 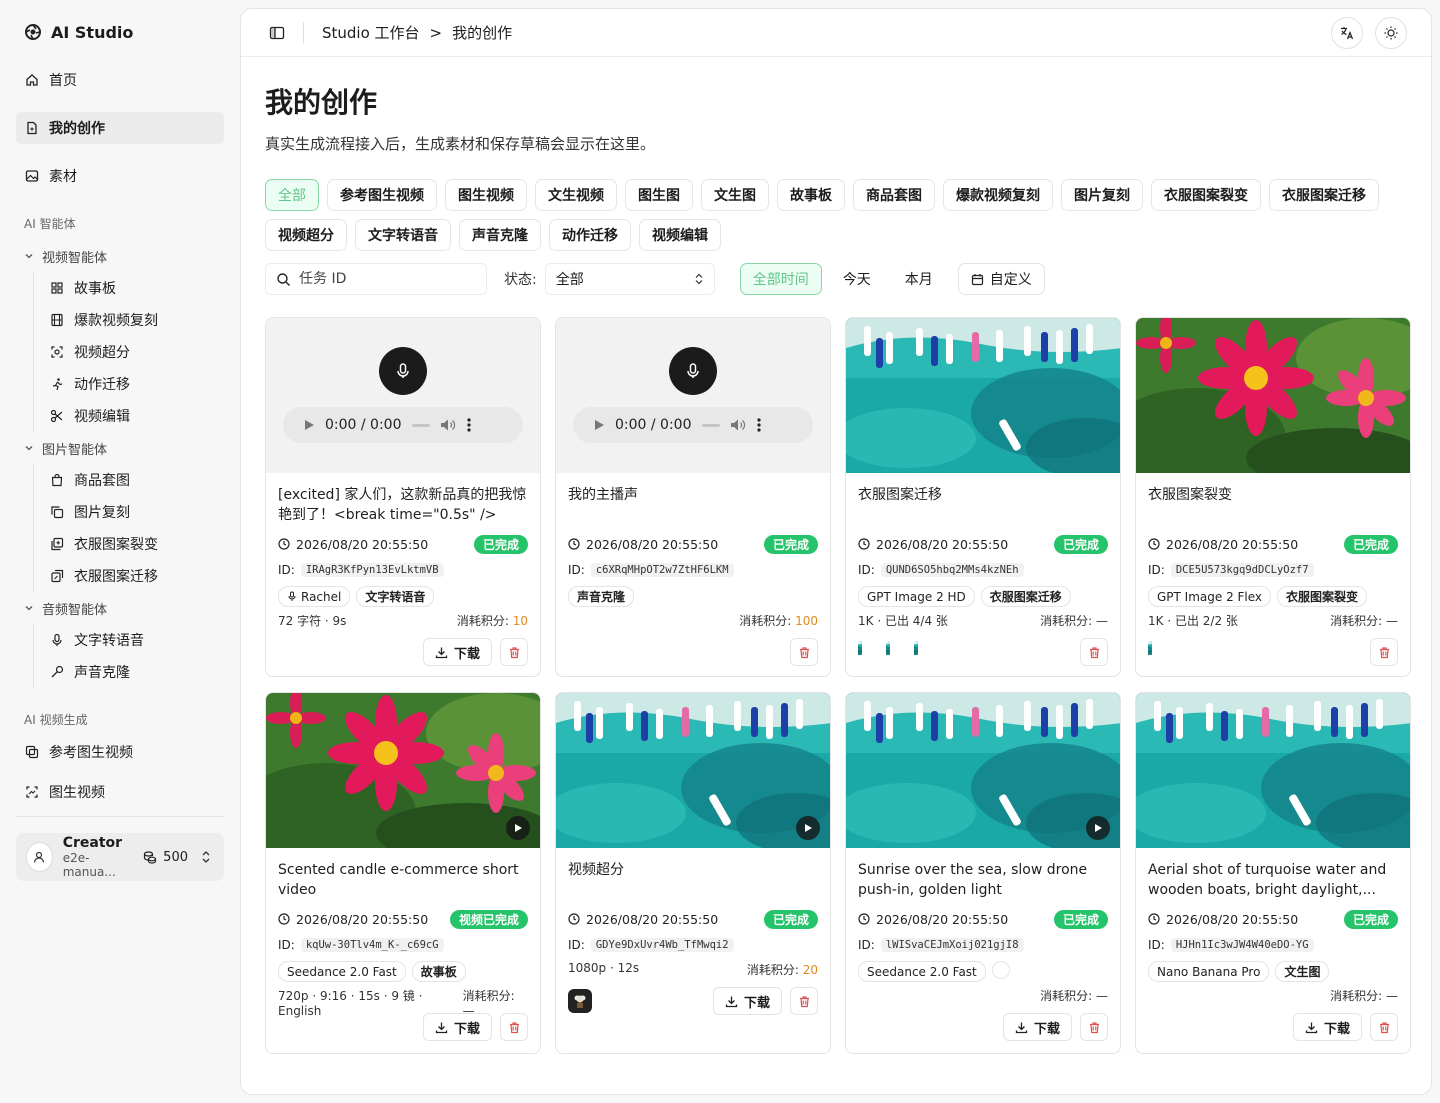 I want to click on breadcrumb-root: Studio 工作台, so click(x=371, y=32).